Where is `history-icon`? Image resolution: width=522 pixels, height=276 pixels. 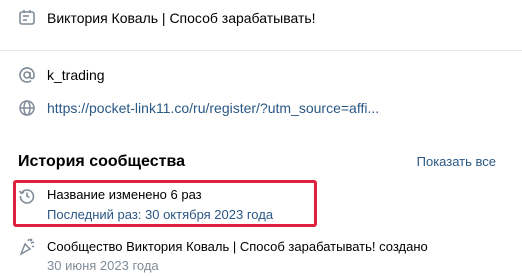 history-icon is located at coordinates (27, 196).